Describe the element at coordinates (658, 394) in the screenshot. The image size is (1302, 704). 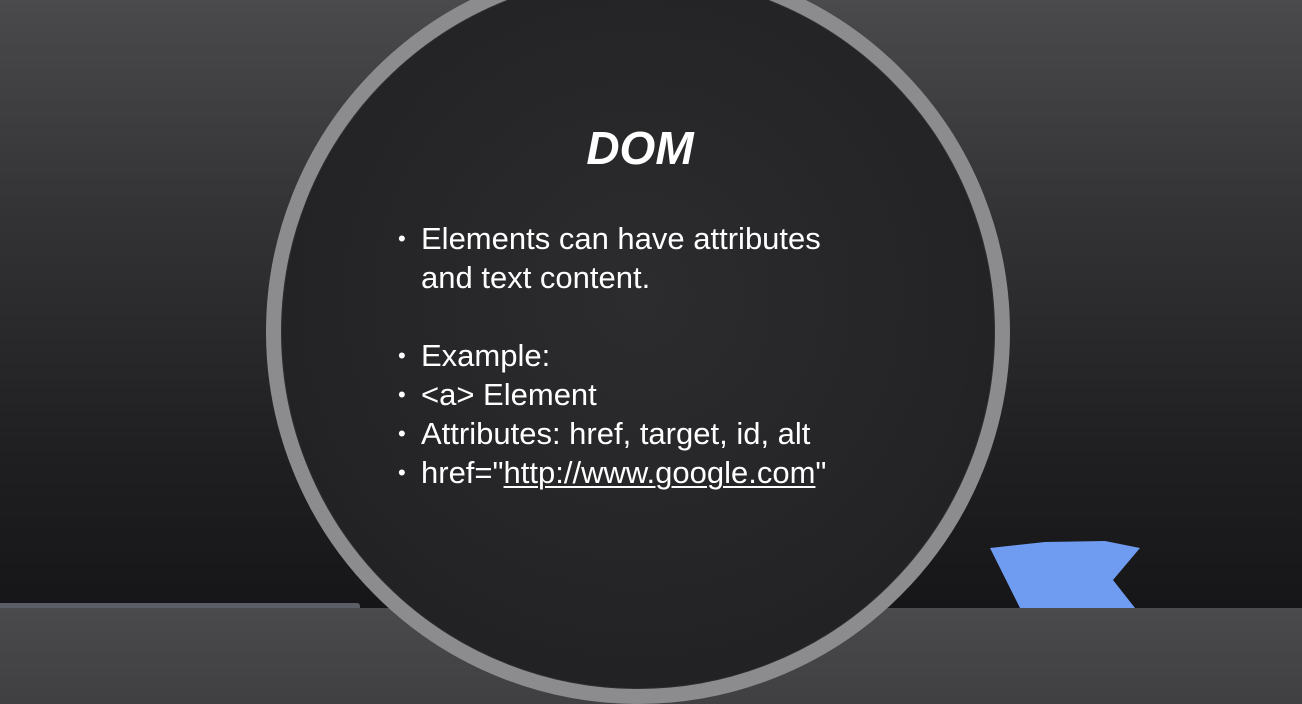
I see `bullet-item: <a> Element` at that location.